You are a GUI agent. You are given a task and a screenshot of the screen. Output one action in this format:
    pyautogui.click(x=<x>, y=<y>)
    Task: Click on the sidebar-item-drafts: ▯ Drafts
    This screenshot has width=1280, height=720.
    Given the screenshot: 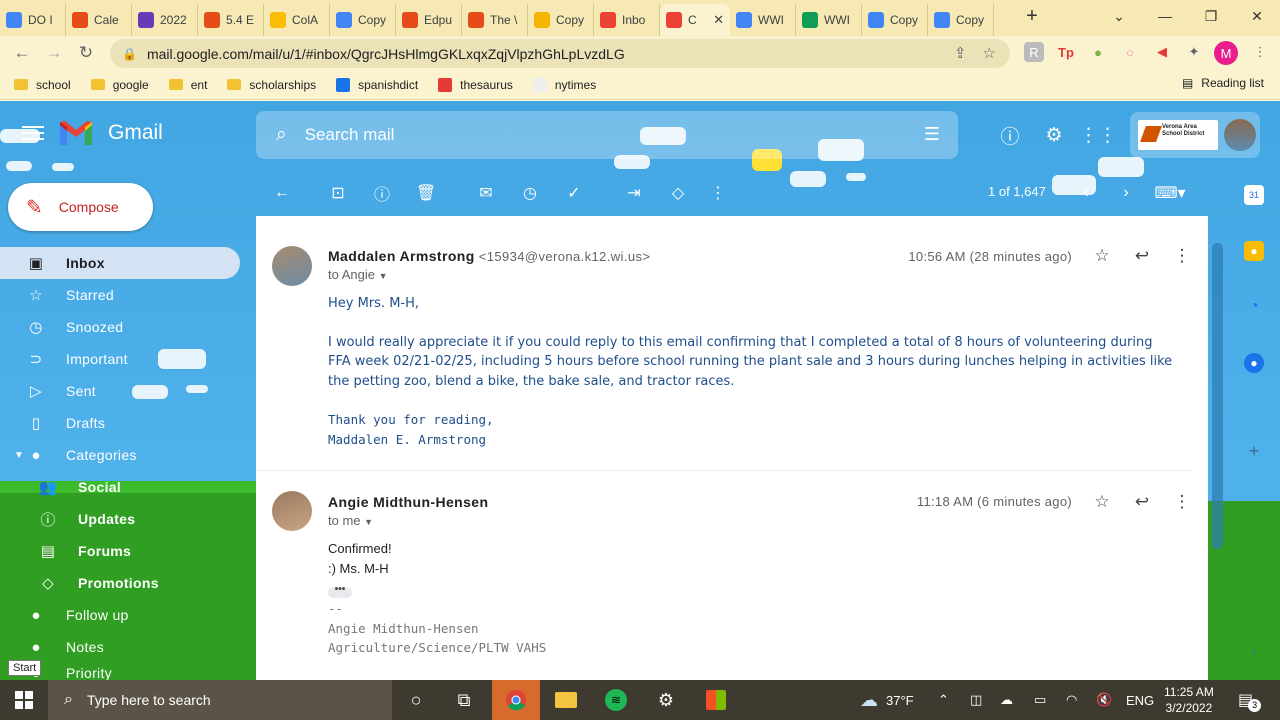 What is the action you would take?
    pyautogui.click(x=128, y=423)
    